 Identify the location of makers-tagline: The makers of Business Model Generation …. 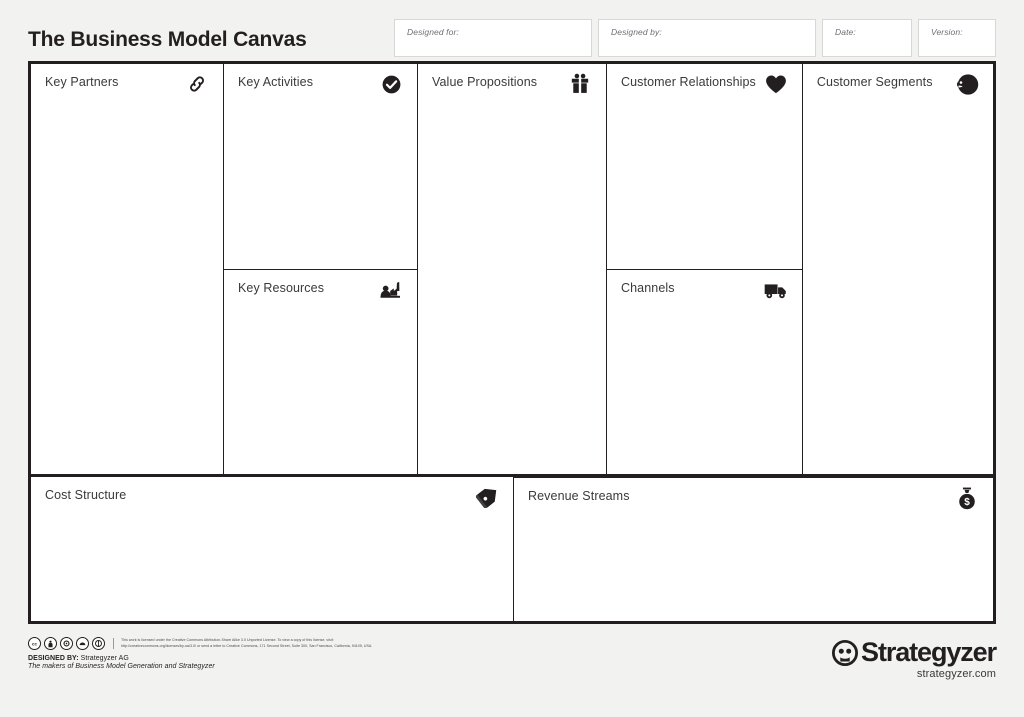
(121, 666).